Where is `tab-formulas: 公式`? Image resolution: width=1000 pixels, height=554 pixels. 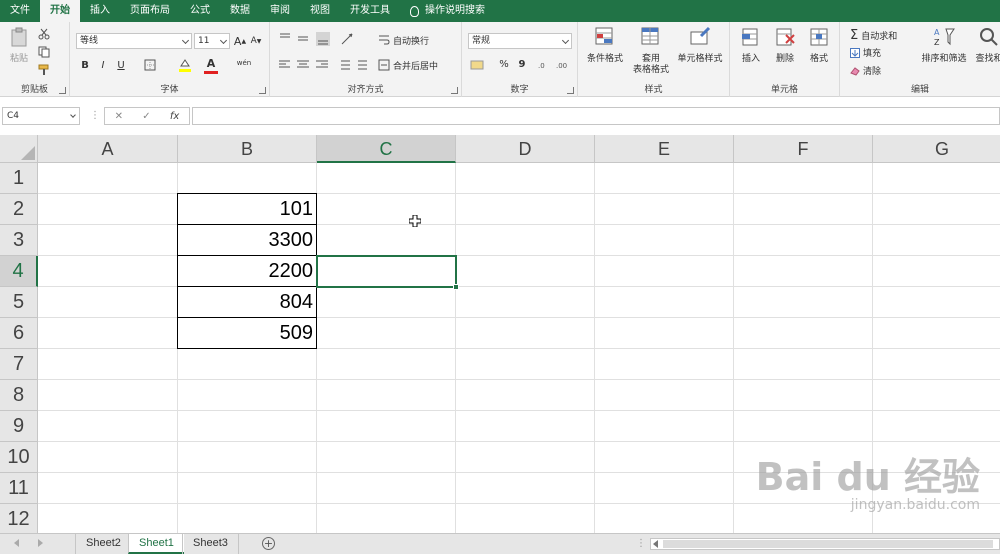 tab-formulas: 公式 is located at coordinates (200, 11).